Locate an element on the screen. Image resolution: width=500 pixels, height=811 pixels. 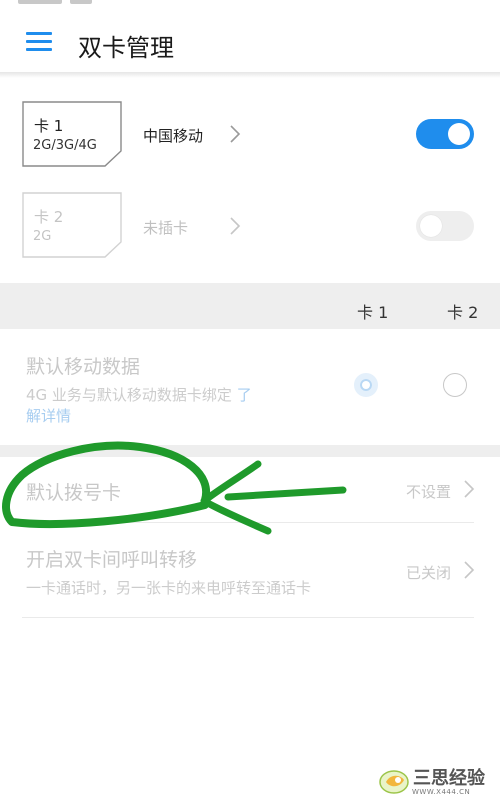
hand-drawn-annotation is located at coordinates (174, 488).